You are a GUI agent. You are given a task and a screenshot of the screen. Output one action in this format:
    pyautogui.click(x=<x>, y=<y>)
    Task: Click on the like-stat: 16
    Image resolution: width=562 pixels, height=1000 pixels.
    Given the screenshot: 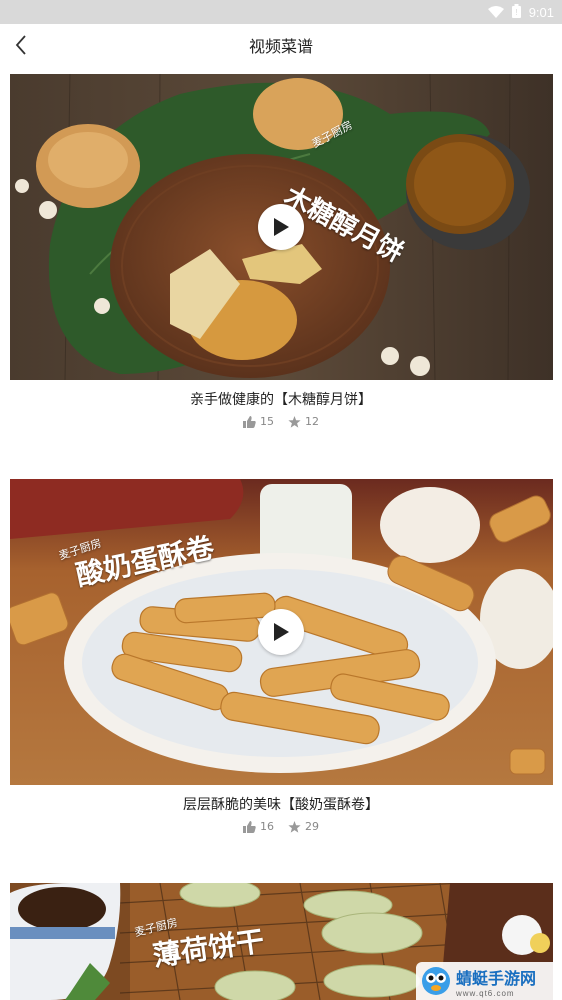 What is the action you would take?
    pyautogui.click(x=258, y=826)
    